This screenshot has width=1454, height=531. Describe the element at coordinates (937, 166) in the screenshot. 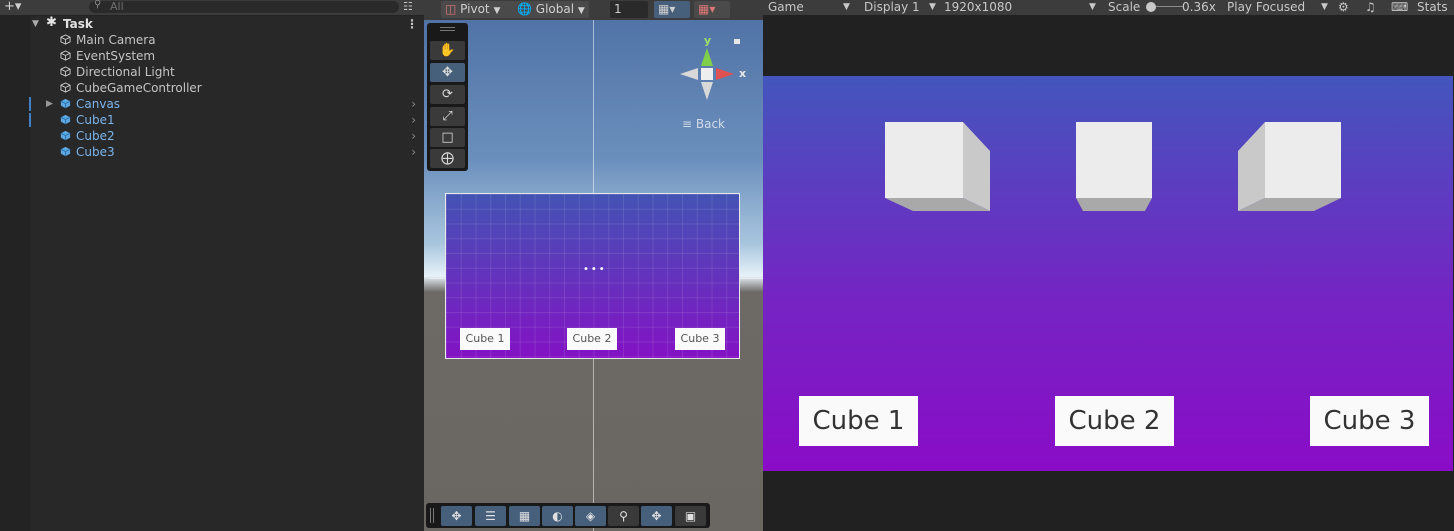

I see `cube1-object` at that location.